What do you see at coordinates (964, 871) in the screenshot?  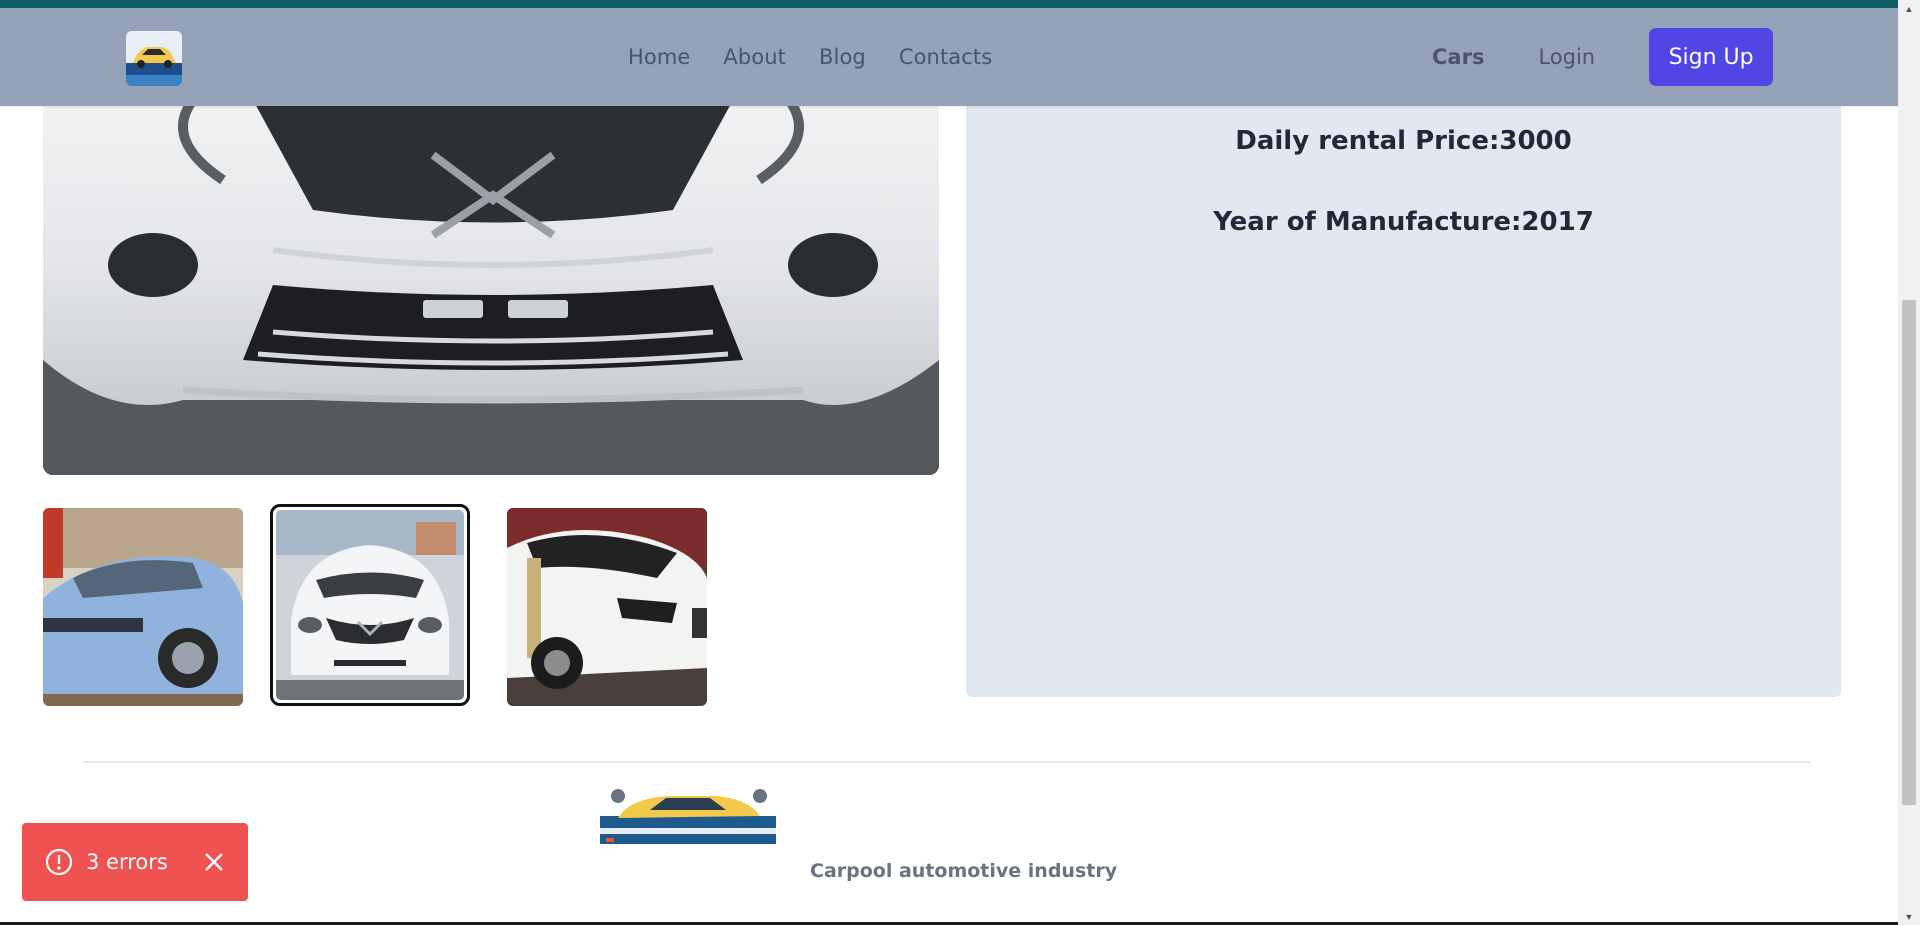 I see `footer-tagline: Carpool automotive industry` at bounding box center [964, 871].